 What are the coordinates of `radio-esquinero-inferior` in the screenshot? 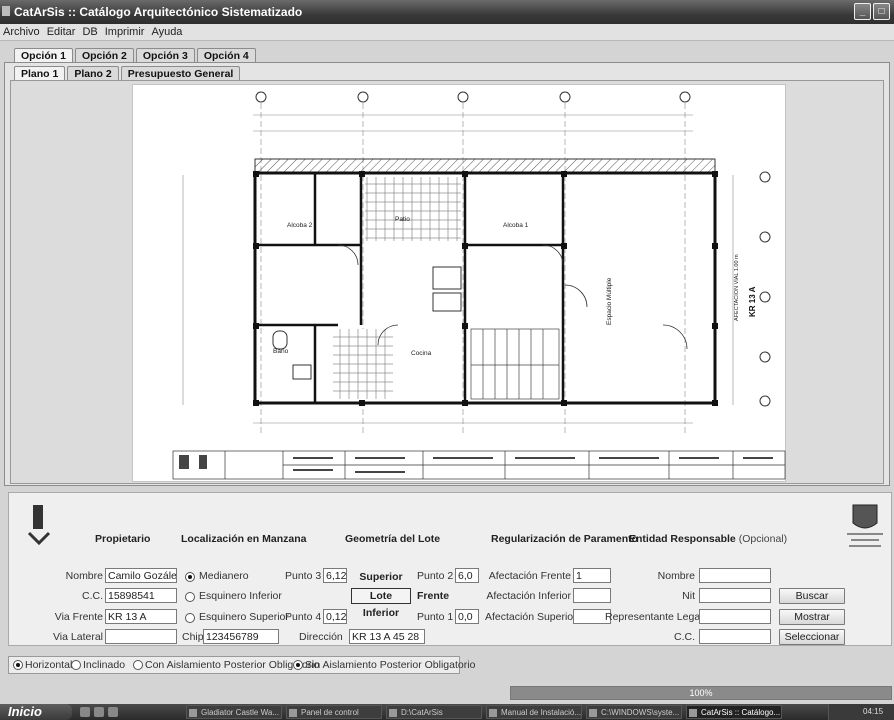 It's located at (190, 597).